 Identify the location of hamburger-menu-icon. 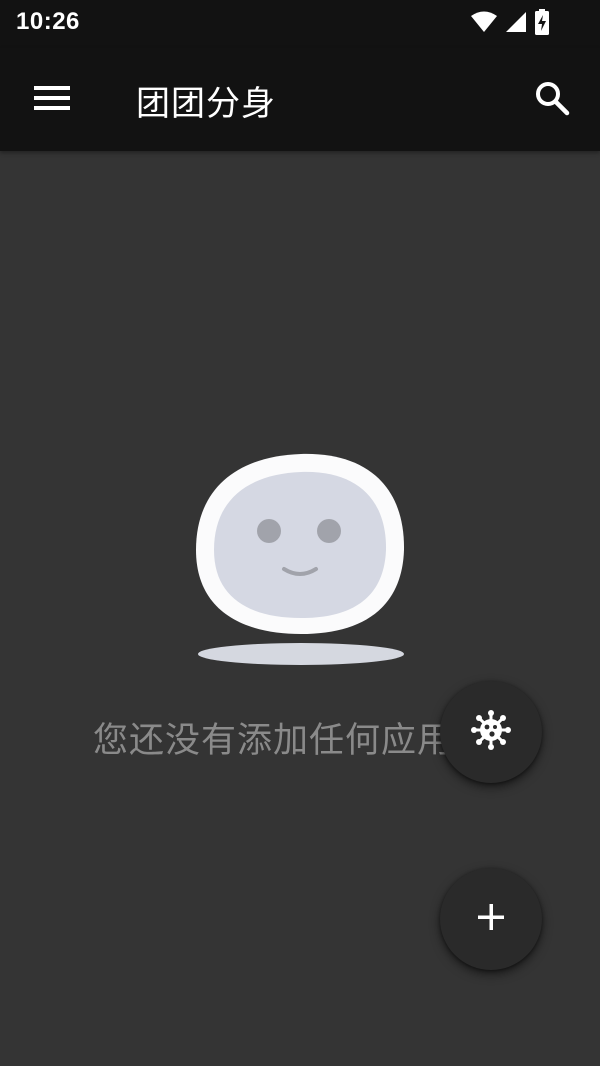
(52, 100).